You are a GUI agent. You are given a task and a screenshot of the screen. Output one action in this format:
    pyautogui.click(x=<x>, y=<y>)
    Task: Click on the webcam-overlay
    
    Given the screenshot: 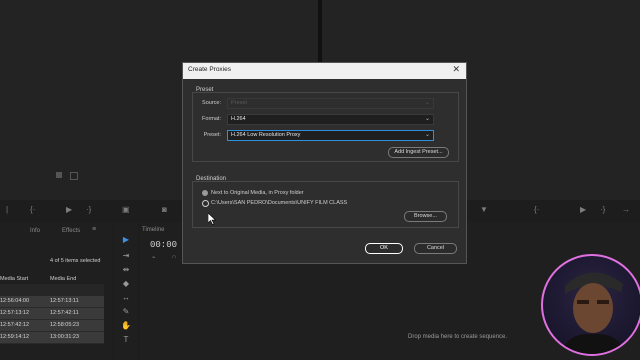 What is the action you would take?
    pyautogui.click(x=590, y=305)
    